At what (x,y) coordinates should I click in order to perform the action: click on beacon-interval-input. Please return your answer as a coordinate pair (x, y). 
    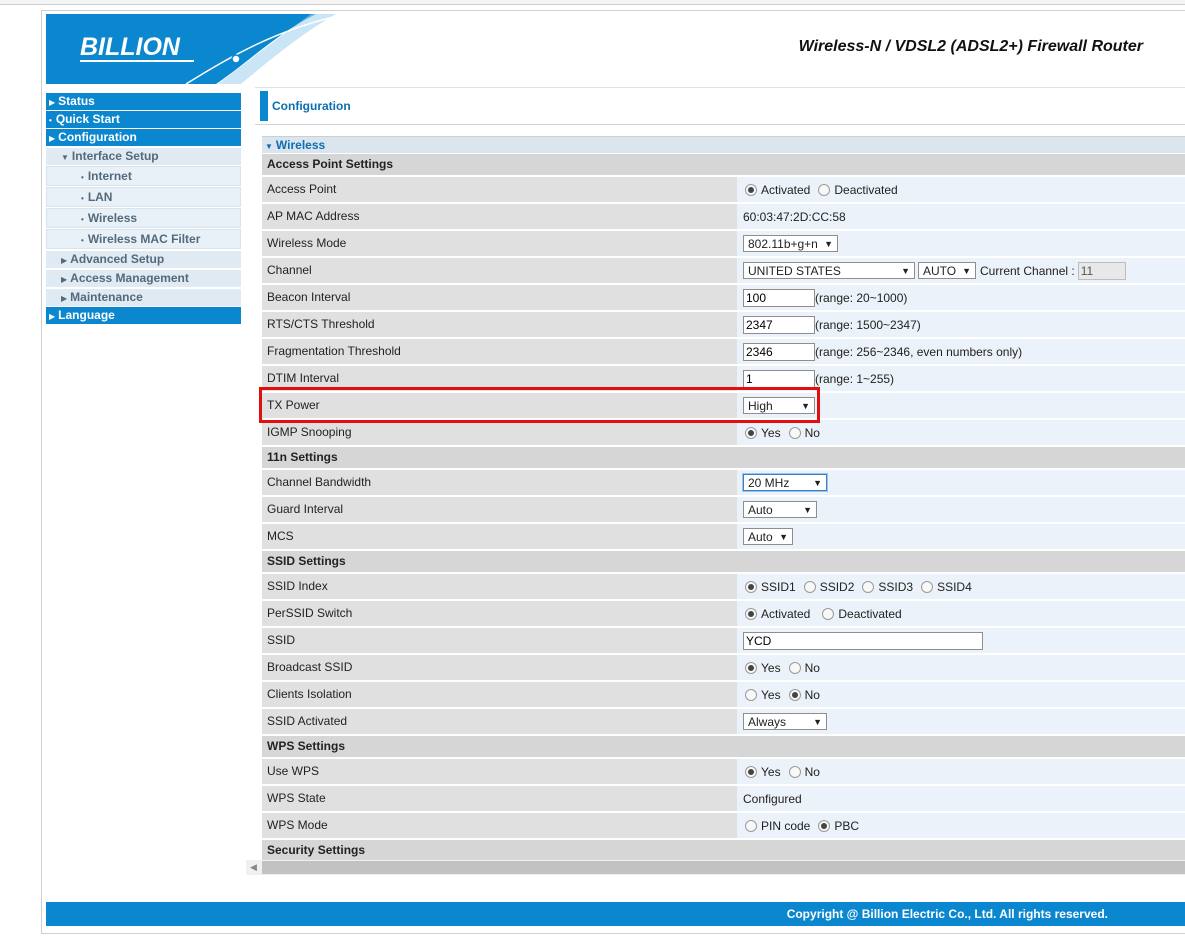
    Looking at the image, I should click on (779, 297).